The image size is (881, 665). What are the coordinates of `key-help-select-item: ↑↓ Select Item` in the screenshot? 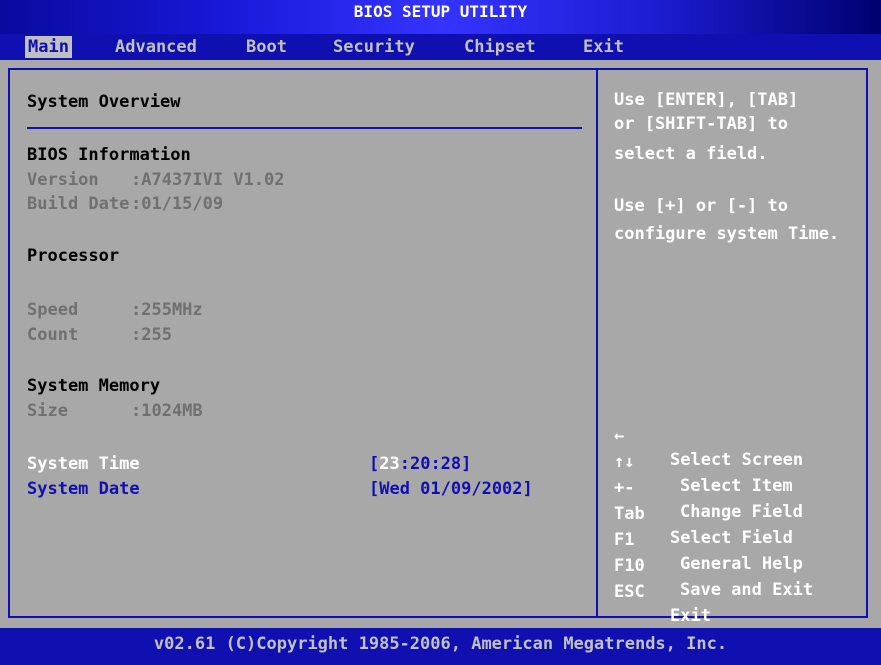 It's located at (734, 461).